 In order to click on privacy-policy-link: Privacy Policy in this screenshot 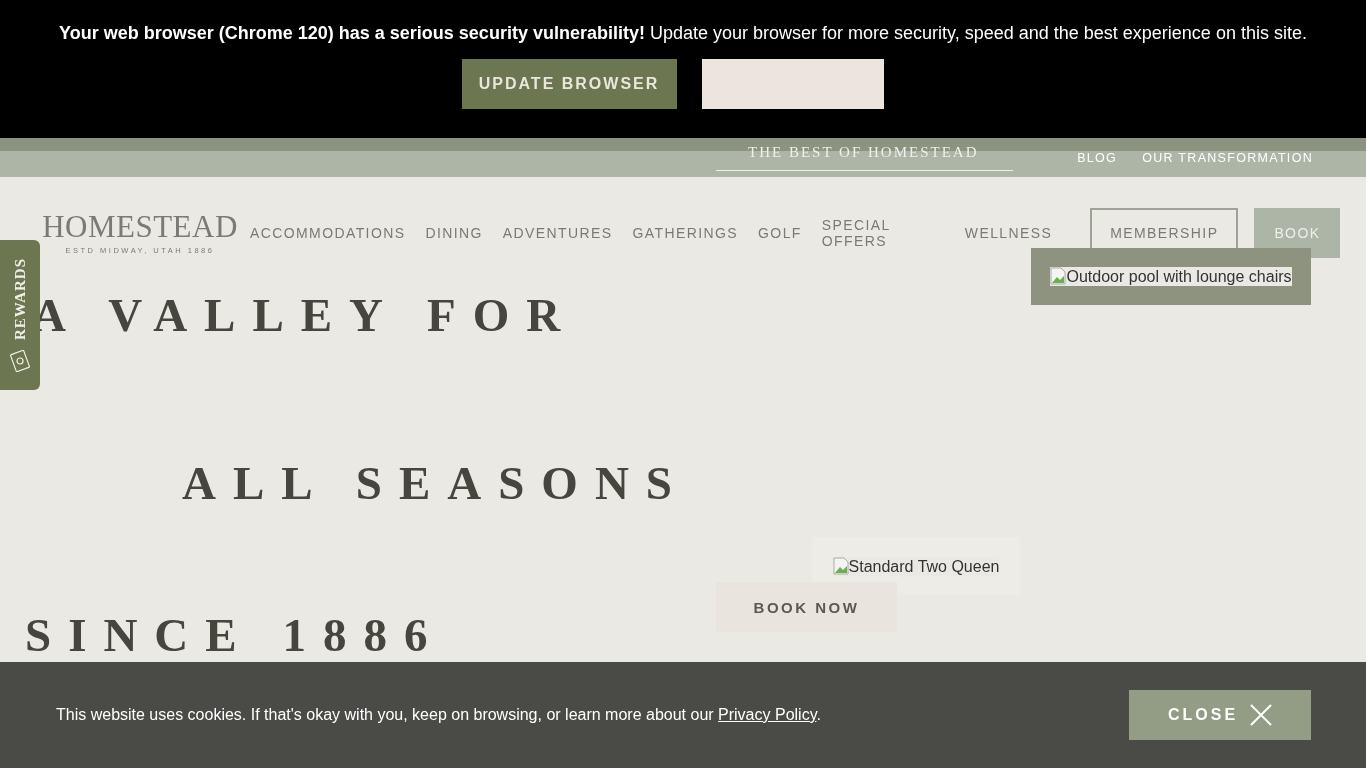, I will do `click(767, 714)`.